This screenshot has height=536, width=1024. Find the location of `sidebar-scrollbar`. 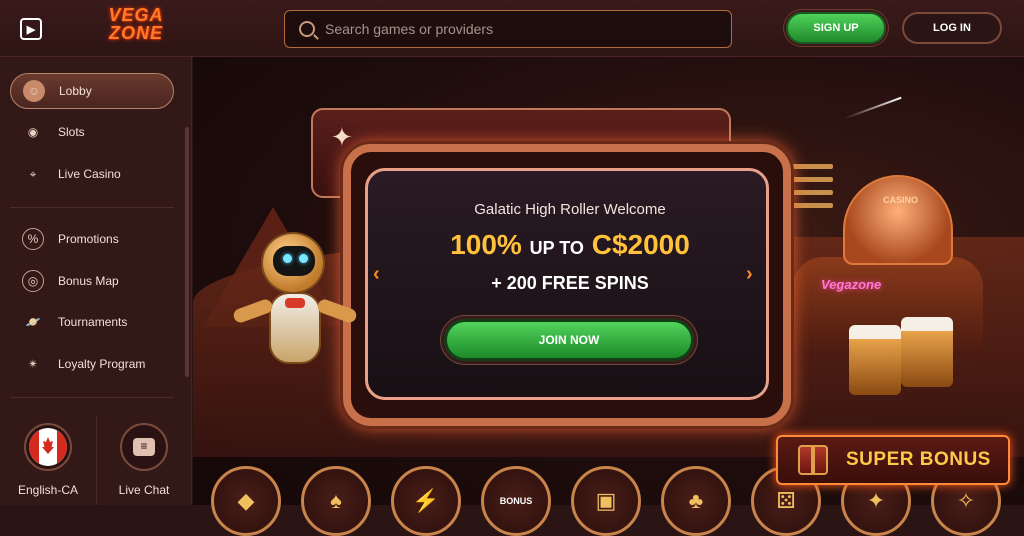

sidebar-scrollbar is located at coordinates (187, 252).